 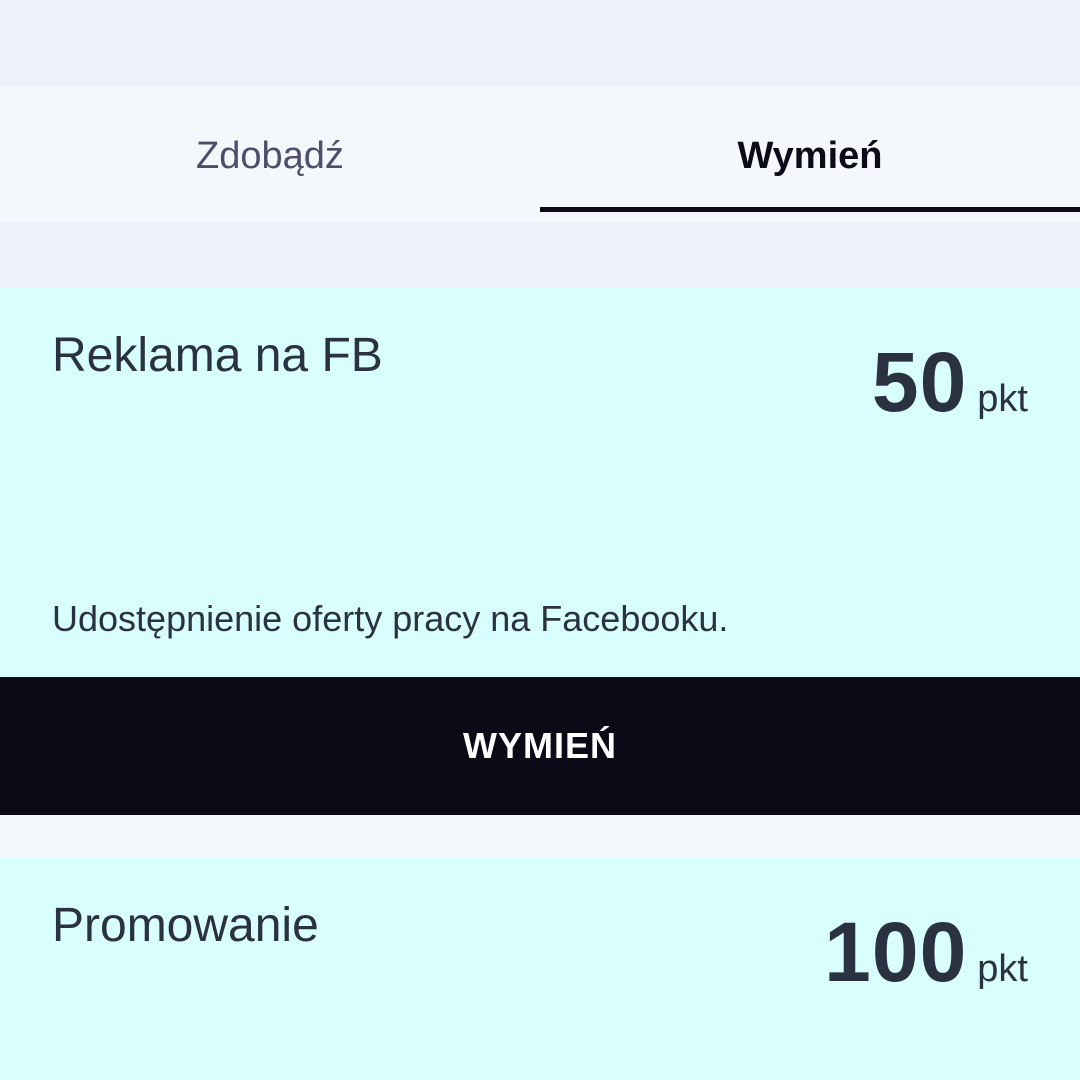 What do you see at coordinates (919, 382) in the screenshot?
I see `points-value: 50` at bounding box center [919, 382].